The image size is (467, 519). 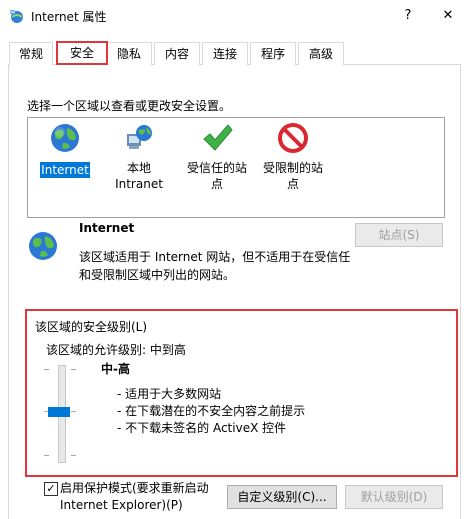 What do you see at coordinates (273, 53) in the screenshot?
I see `tab-programs: 程序` at bounding box center [273, 53].